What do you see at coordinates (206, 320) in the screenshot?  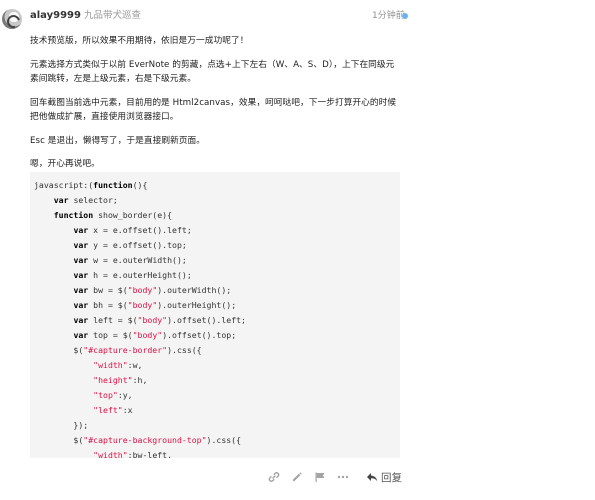 I see `code-token: ).offset().left;` at bounding box center [206, 320].